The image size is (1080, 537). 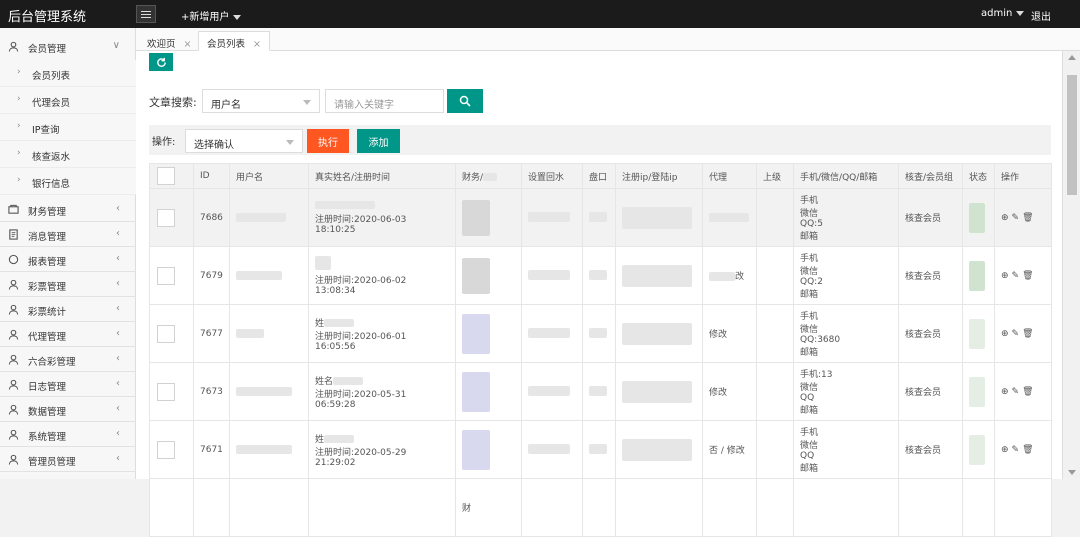 I want to click on actions-cell, so click(x=1023, y=507).